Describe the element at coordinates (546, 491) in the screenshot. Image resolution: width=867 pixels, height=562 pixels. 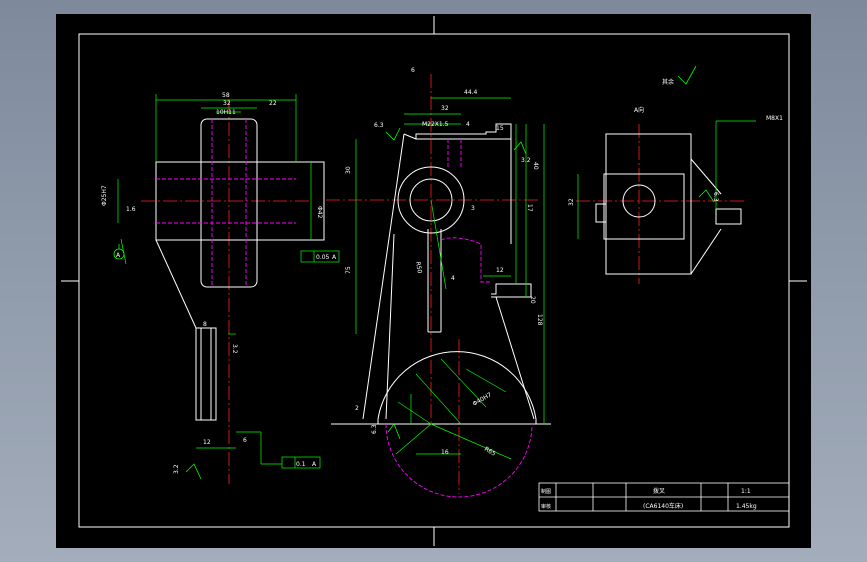
I see `title-block-row1: 制图` at that location.